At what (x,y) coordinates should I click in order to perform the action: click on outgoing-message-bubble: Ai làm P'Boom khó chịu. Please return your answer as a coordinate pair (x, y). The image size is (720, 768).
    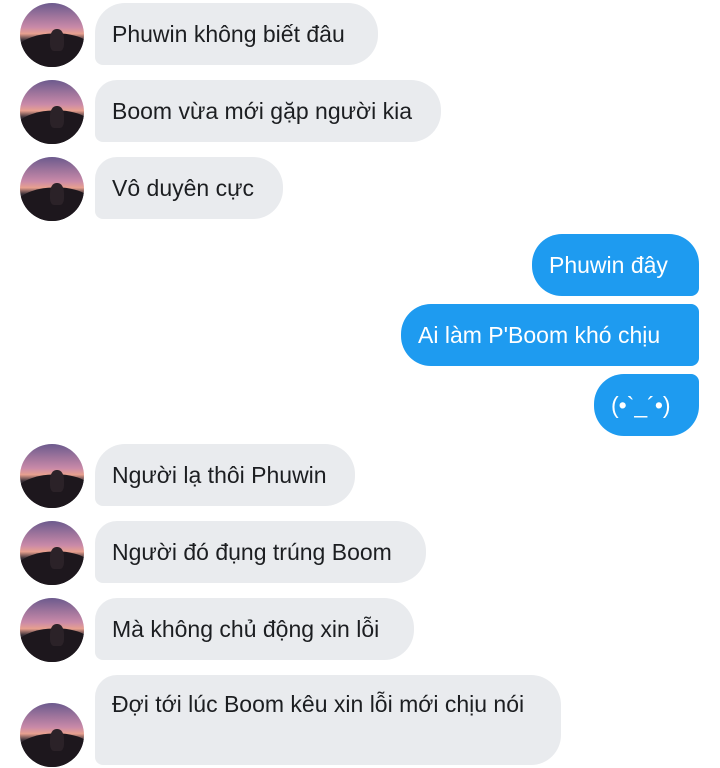
    Looking at the image, I should click on (550, 335).